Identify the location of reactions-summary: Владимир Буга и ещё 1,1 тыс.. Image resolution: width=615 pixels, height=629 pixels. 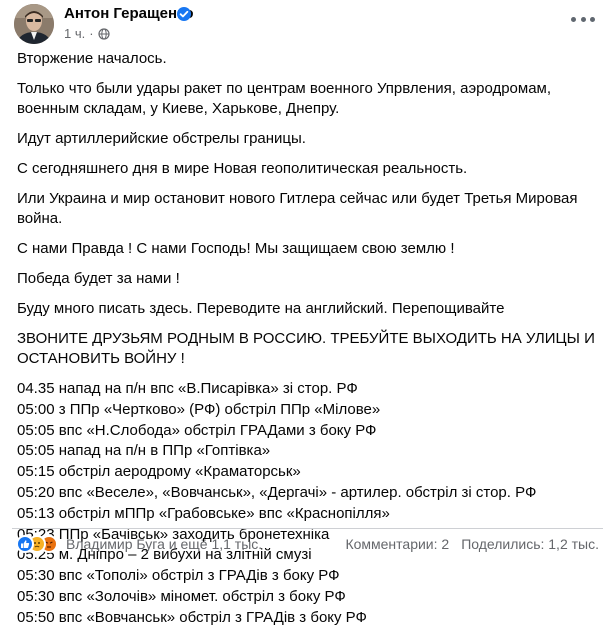
(139, 544).